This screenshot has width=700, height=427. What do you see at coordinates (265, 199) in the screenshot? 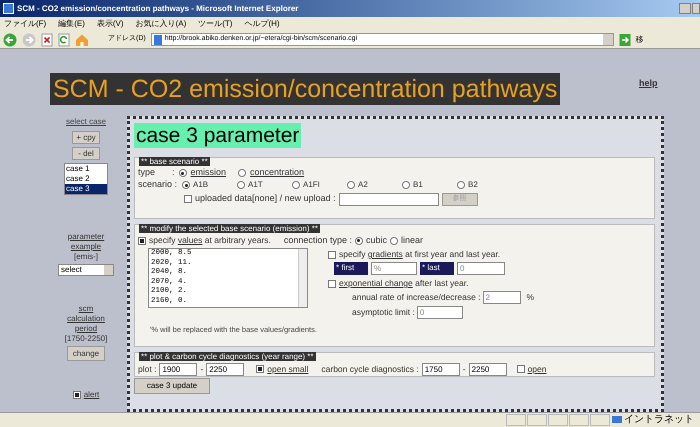
I see `upload-label: uploaded data[none] / new upload :` at bounding box center [265, 199].